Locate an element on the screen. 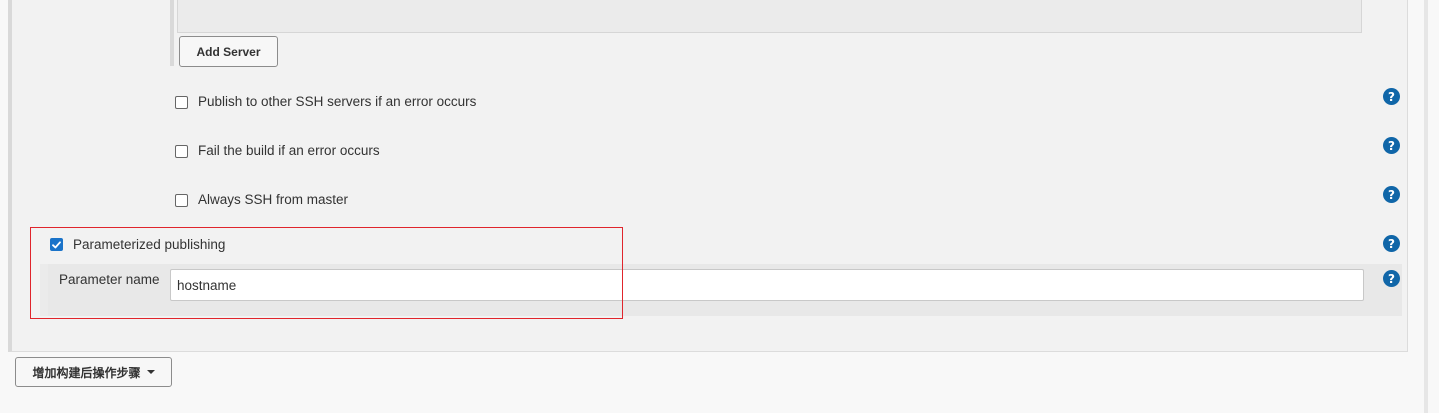 The height and width of the screenshot is (413, 1439). server-list-rail is located at coordinates (172, 33).